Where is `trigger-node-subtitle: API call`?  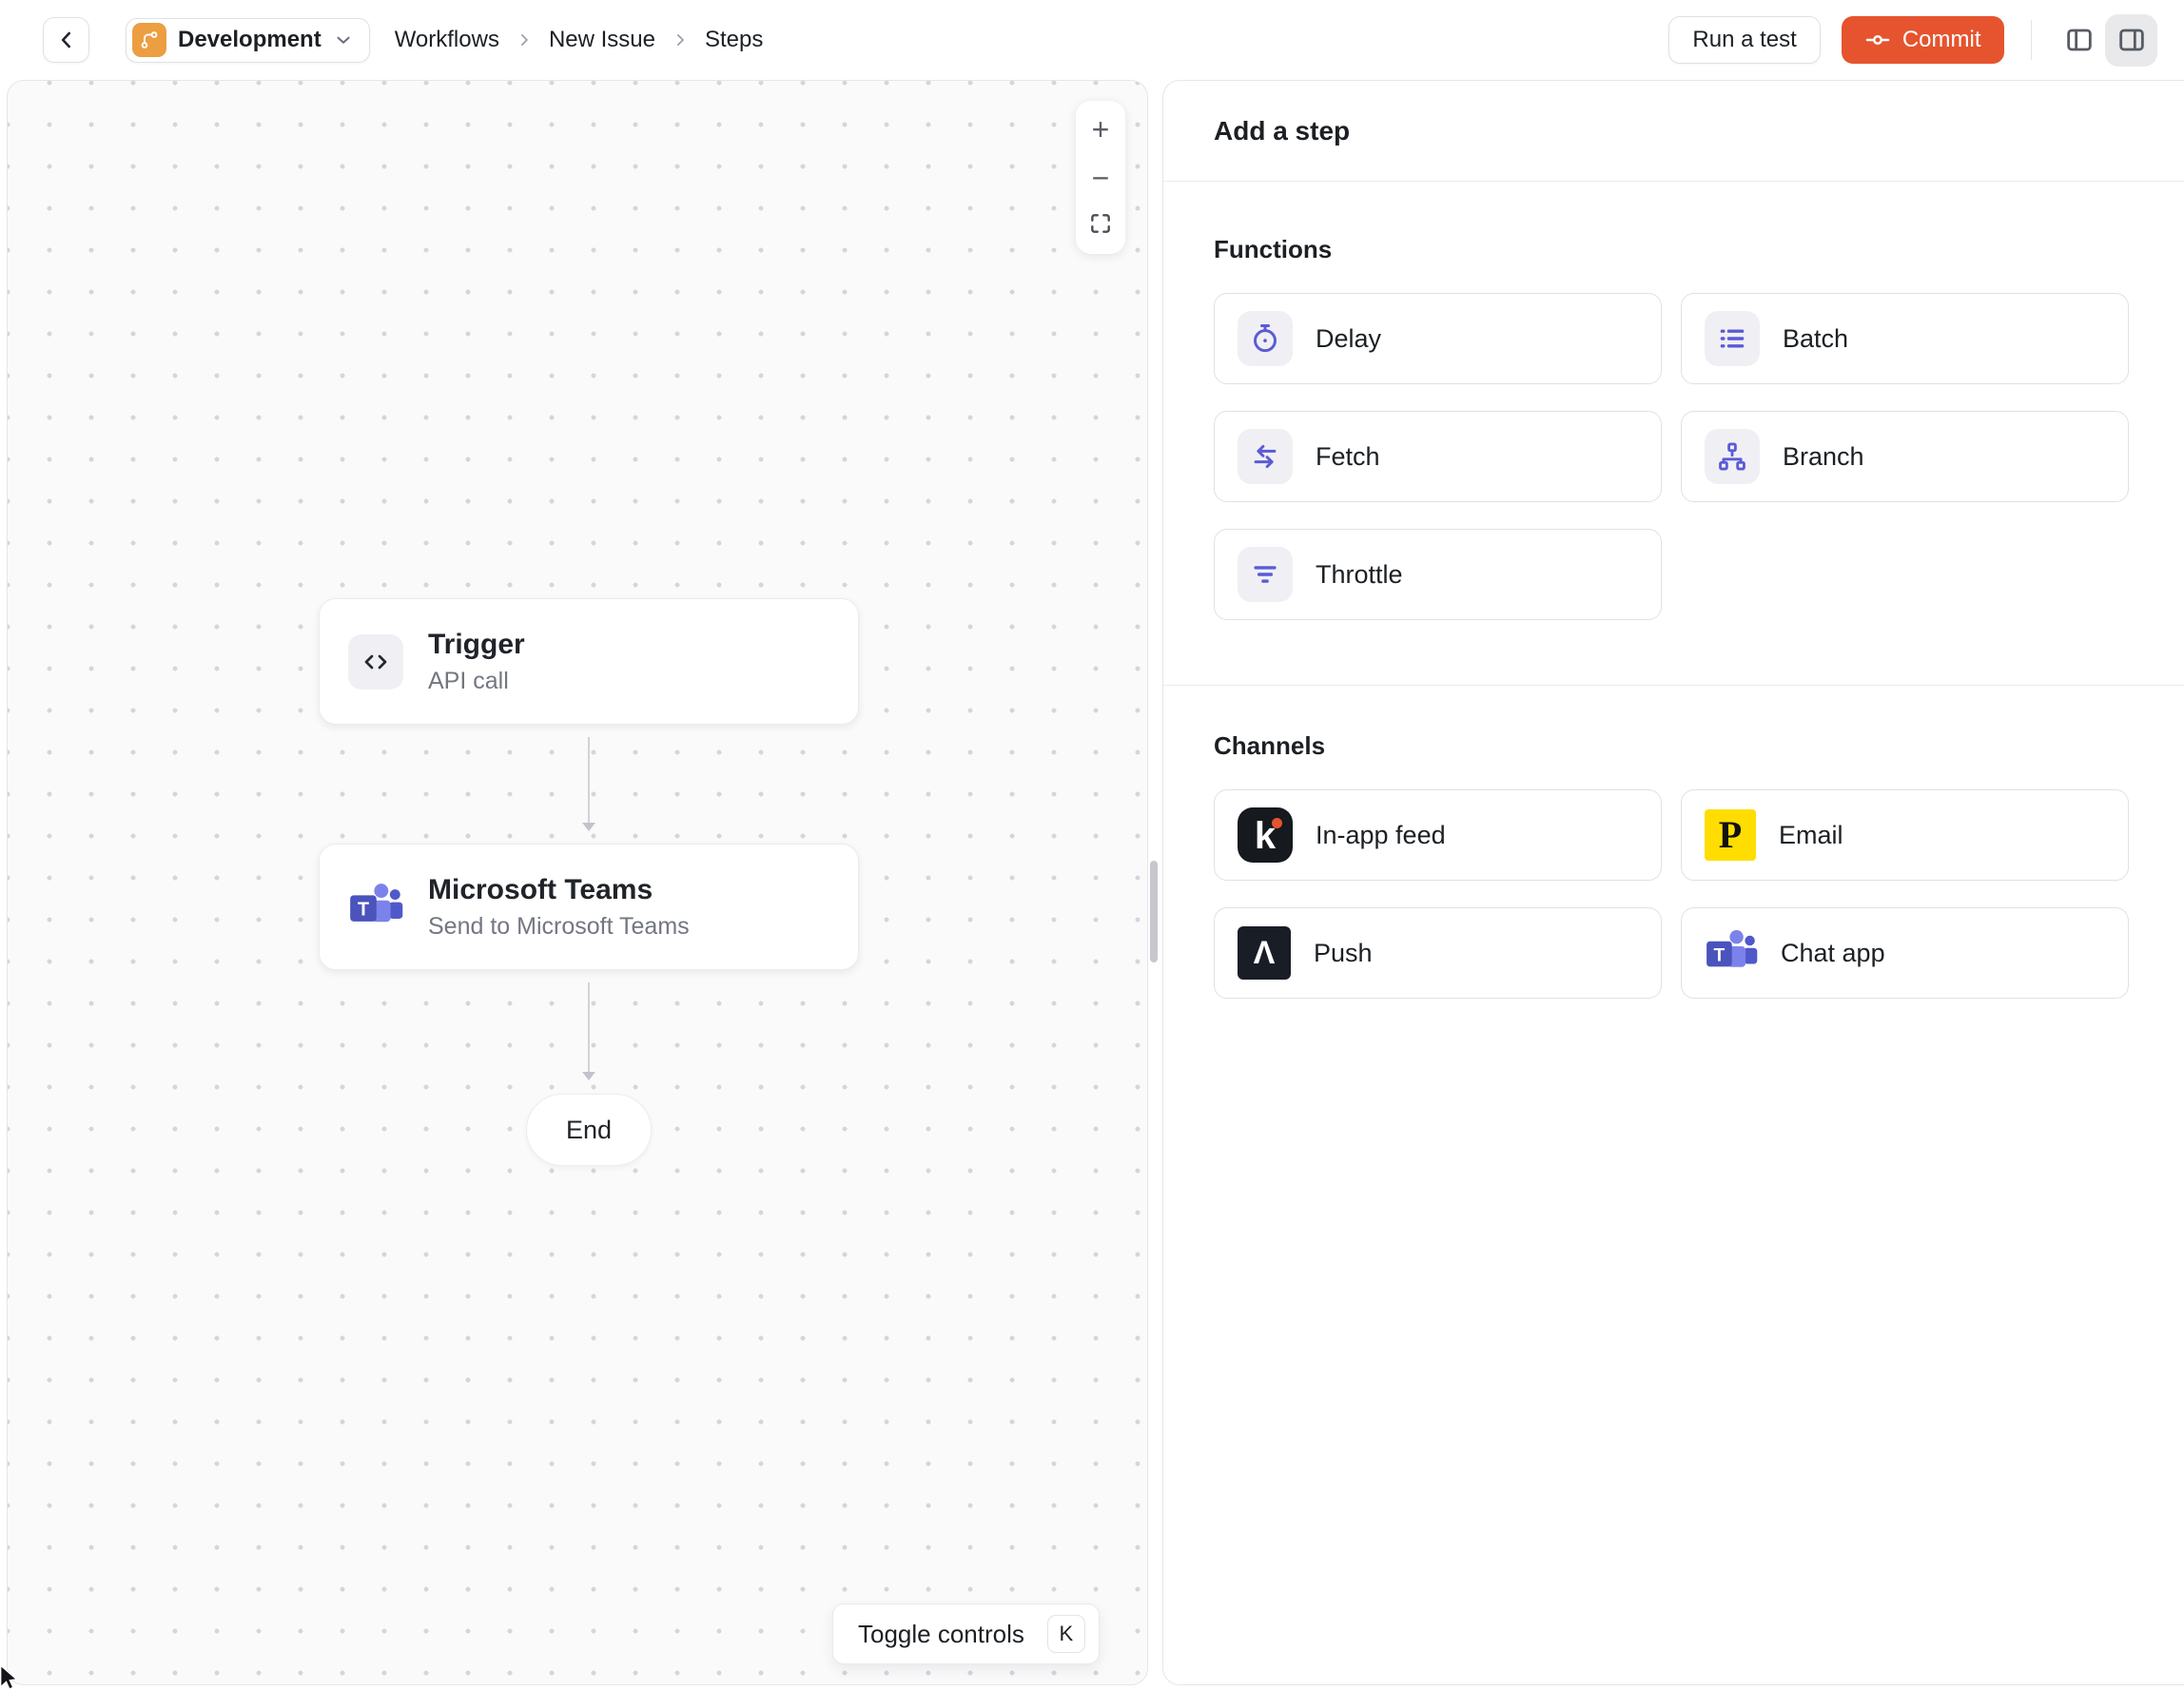
trigger-node-subtitle: API call is located at coordinates (468, 680).